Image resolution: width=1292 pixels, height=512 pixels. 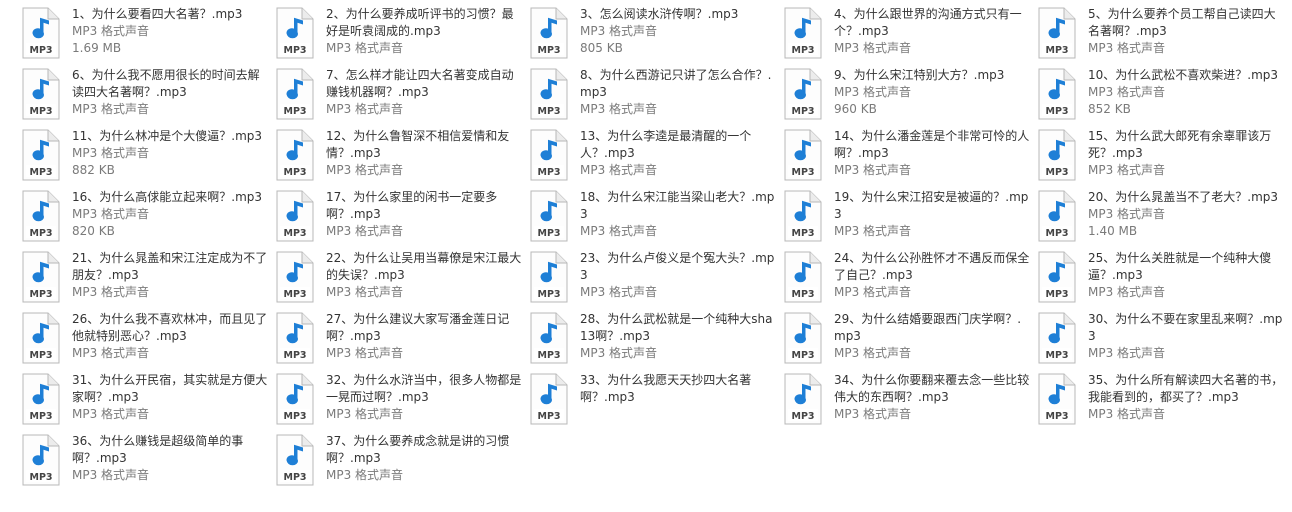 What do you see at coordinates (676, 83) in the screenshot?
I see `file-name: 8、为什么西游记只讲了怎么合作？.mp3` at bounding box center [676, 83].